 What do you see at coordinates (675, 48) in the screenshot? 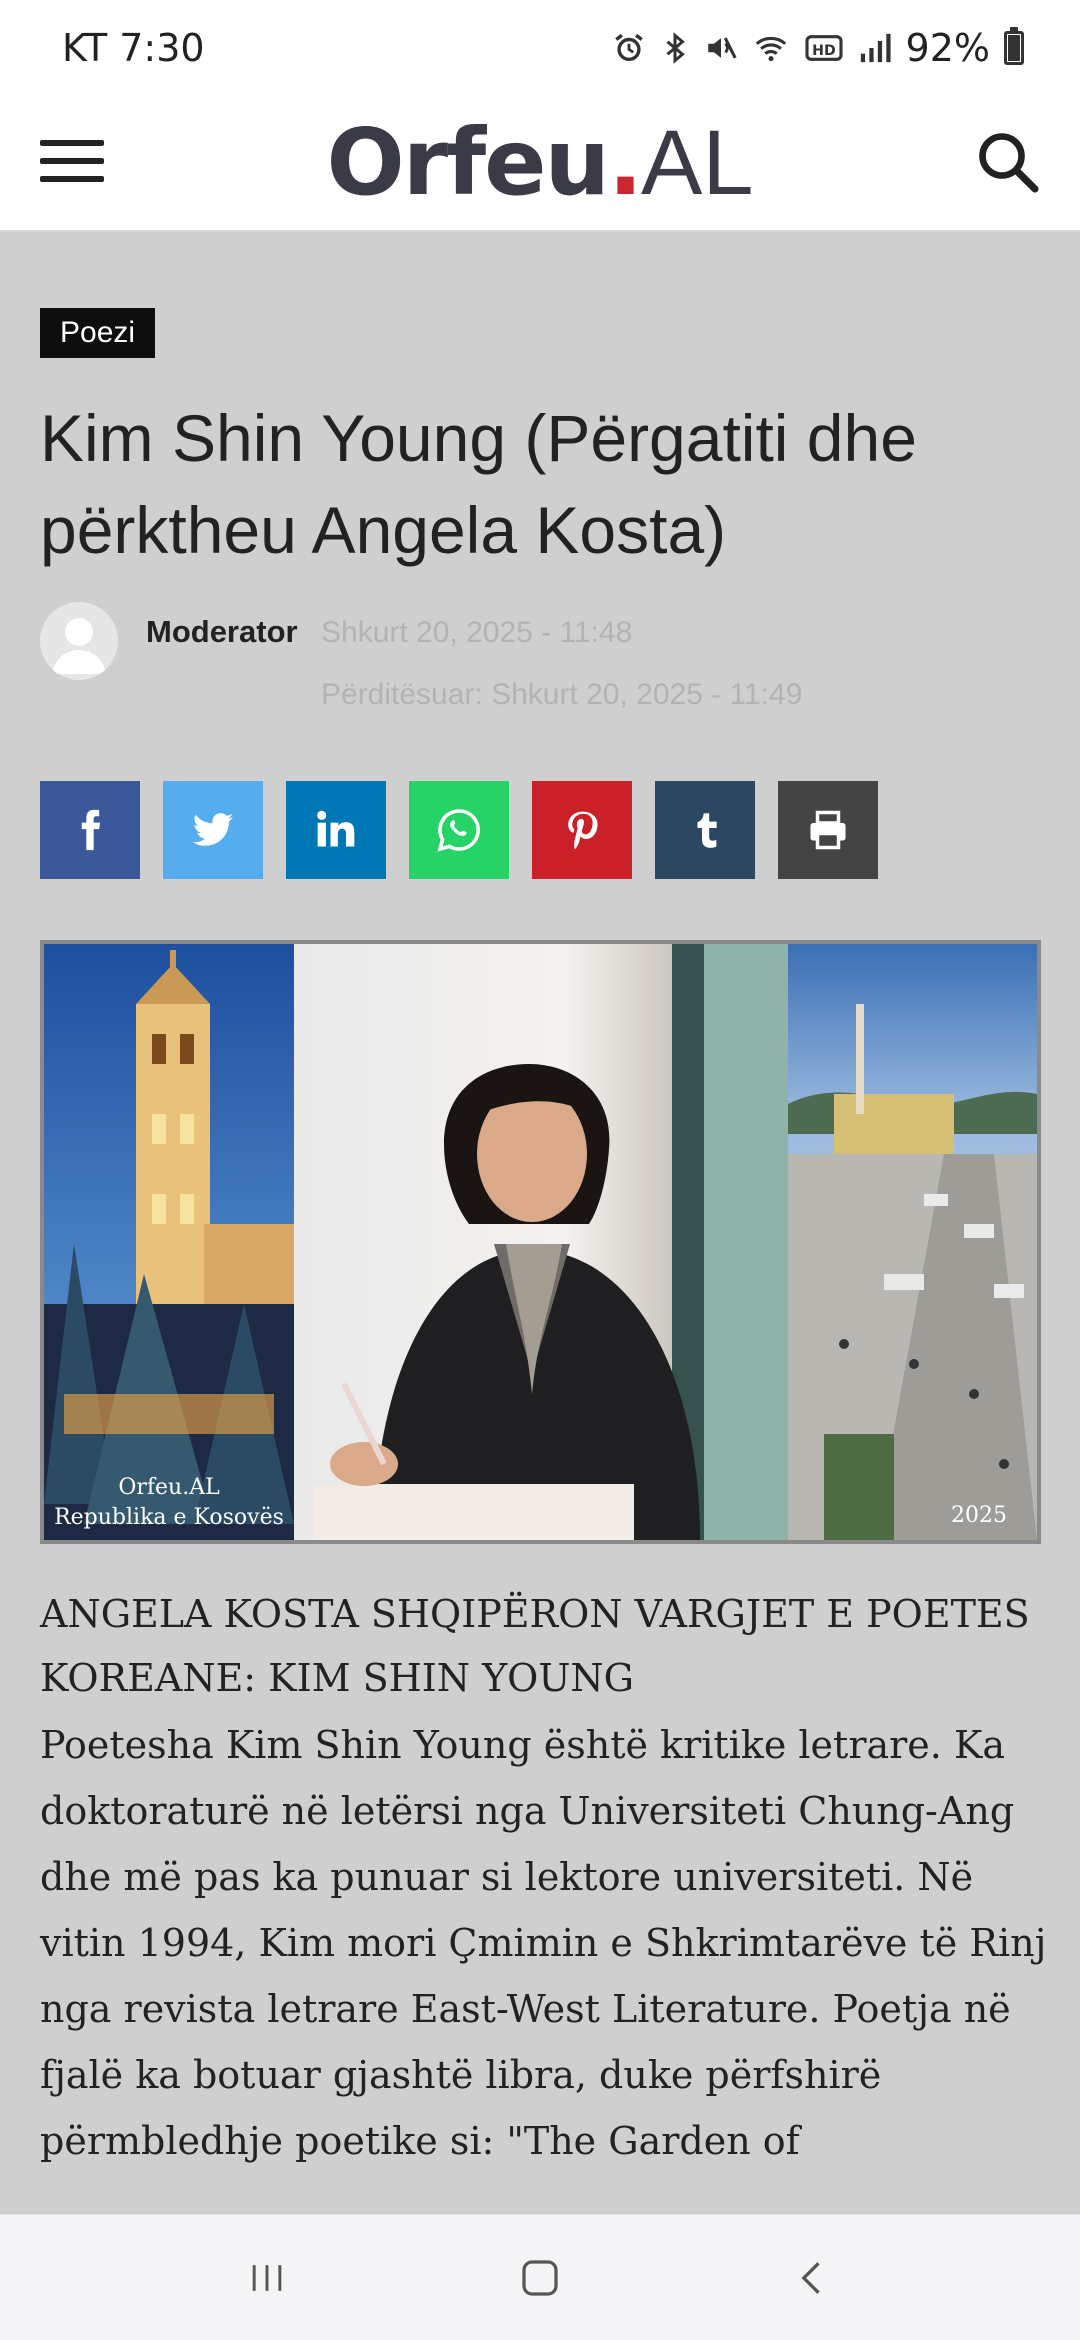
I see `bluetooth-icon` at bounding box center [675, 48].